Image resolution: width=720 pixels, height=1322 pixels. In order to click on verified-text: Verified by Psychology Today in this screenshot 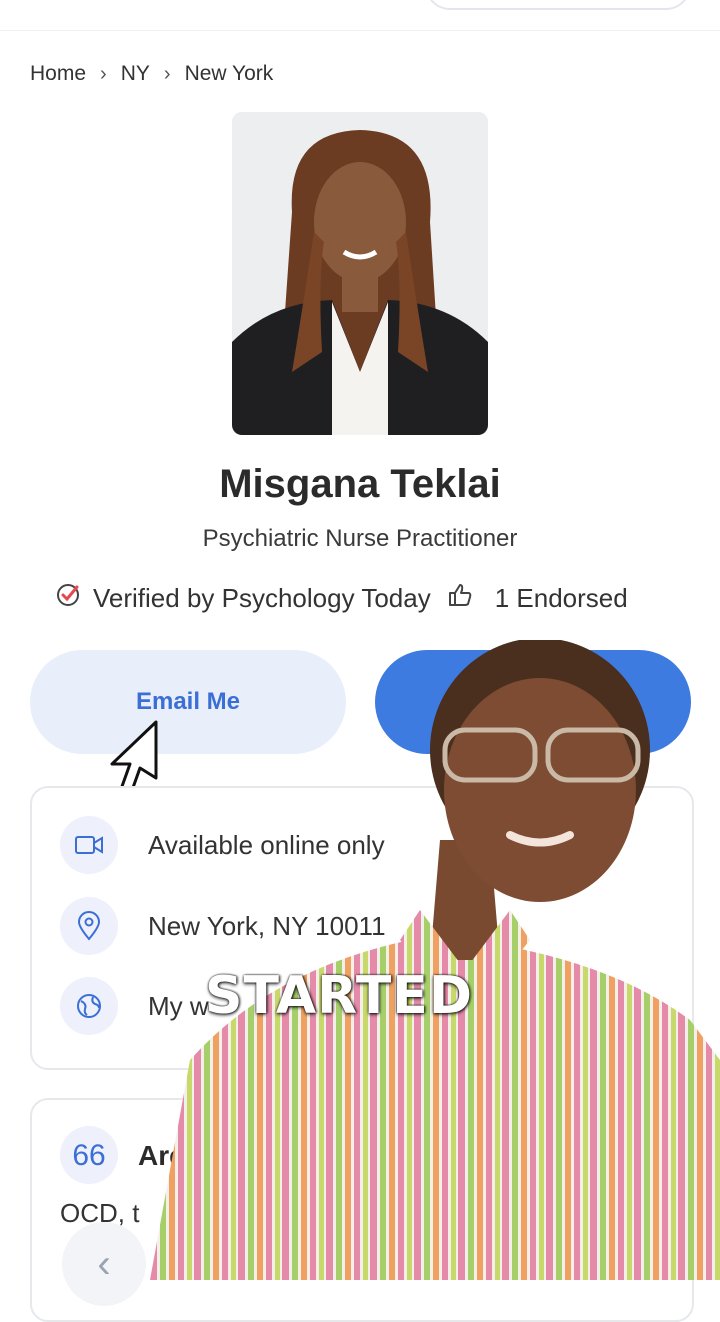, I will do `click(262, 598)`.